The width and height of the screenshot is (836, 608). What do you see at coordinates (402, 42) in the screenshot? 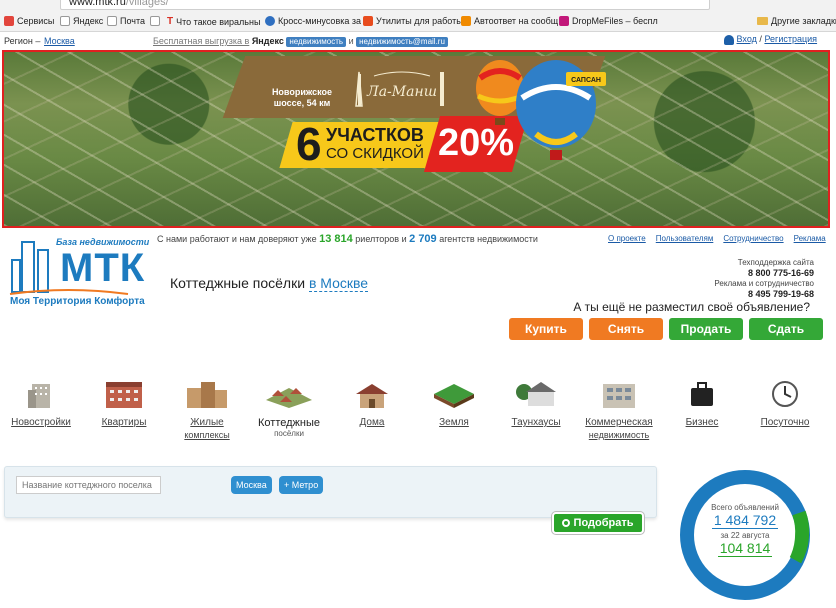
I see `mail-realty-badge: недвижимость@mail.ru` at bounding box center [402, 42].